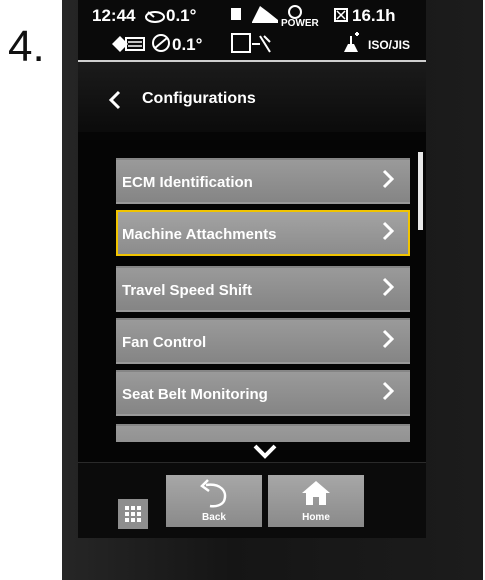  I want to click on page-header: Configurations, so click(252, 97).